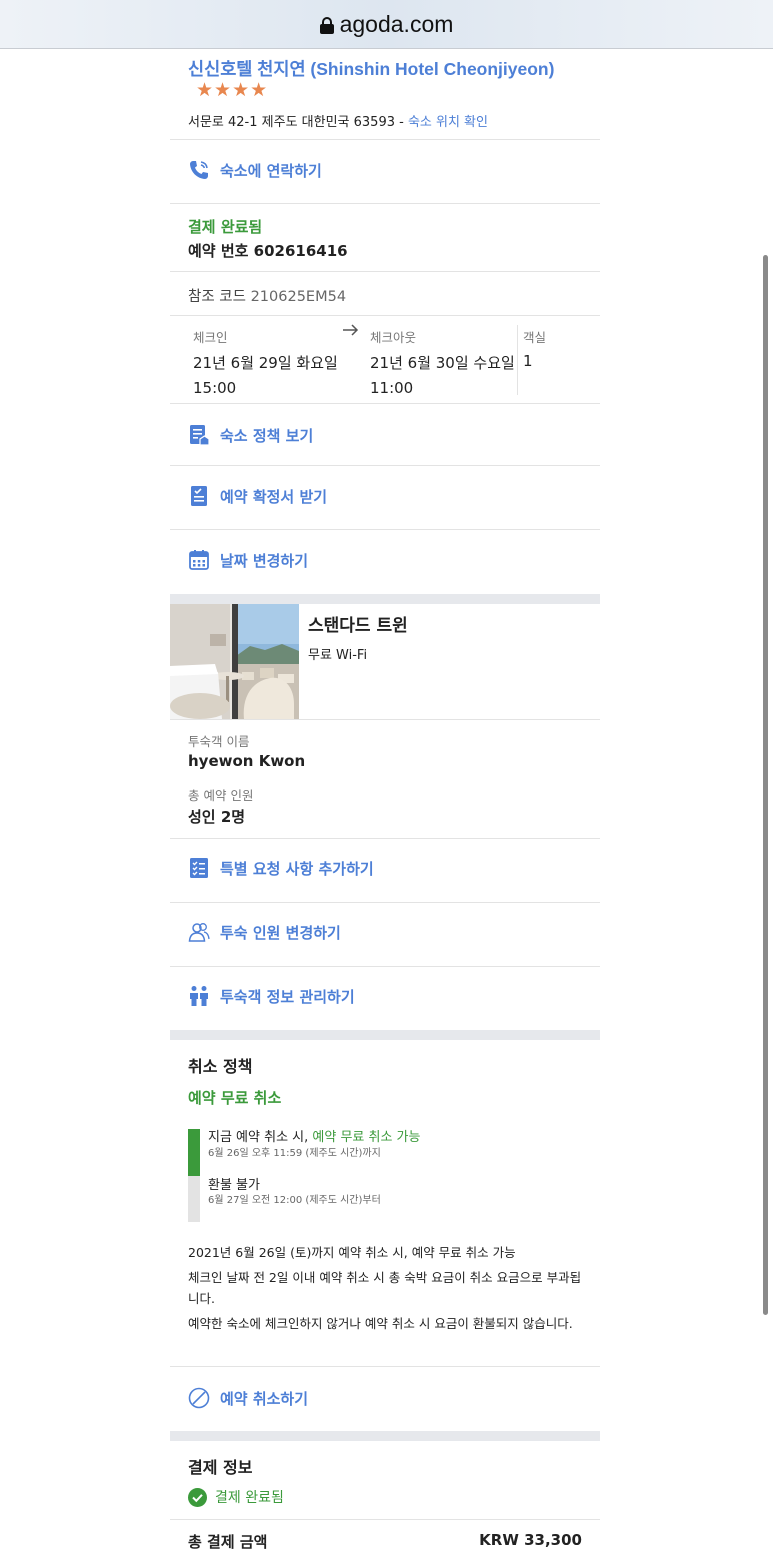 The image size is (773, 1560). Describe the element at coordinates (199, 496) in the screenshot. I see `confirmation-document-icon` at that location.